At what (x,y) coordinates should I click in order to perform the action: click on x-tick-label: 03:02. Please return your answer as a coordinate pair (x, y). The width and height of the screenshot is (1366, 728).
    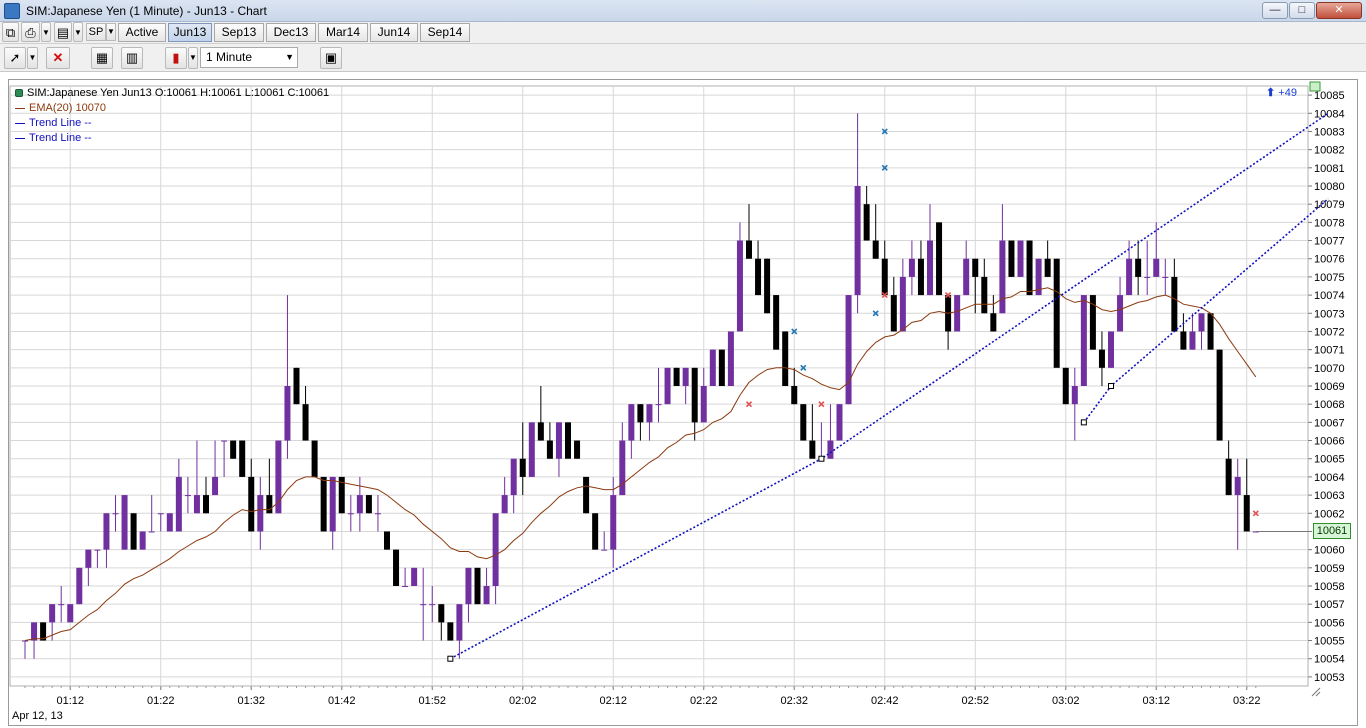
    Looking at the image, I should click on (1066, 701).